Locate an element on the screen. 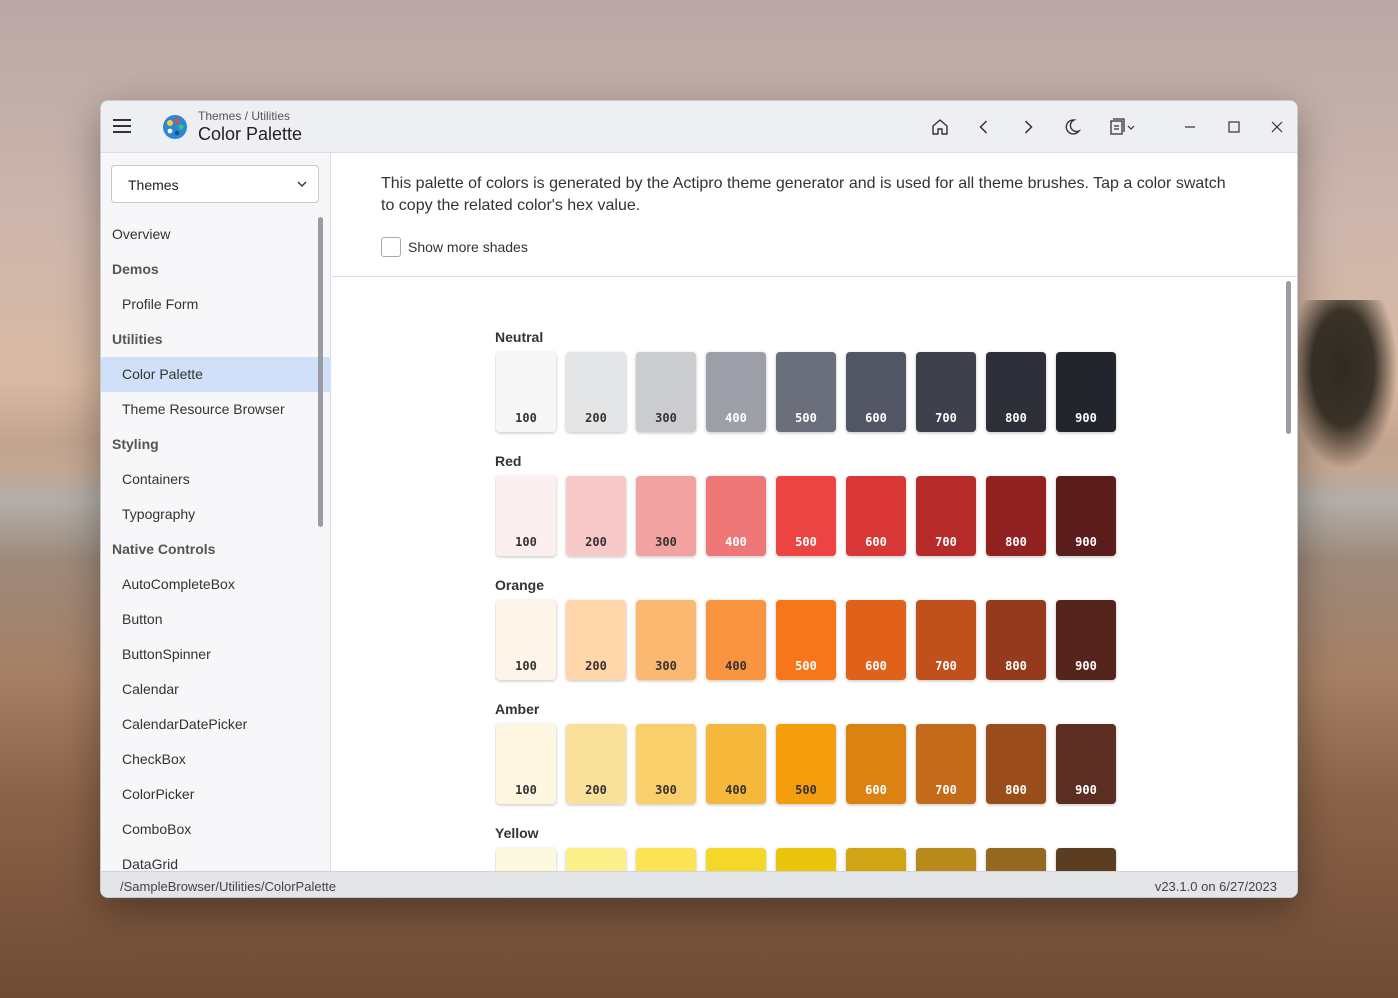 Image resolution: width=1398 pixels, height=998 pixels. title-bar: Themes / Utilities Color Palette is located at coordinates (699, 127).